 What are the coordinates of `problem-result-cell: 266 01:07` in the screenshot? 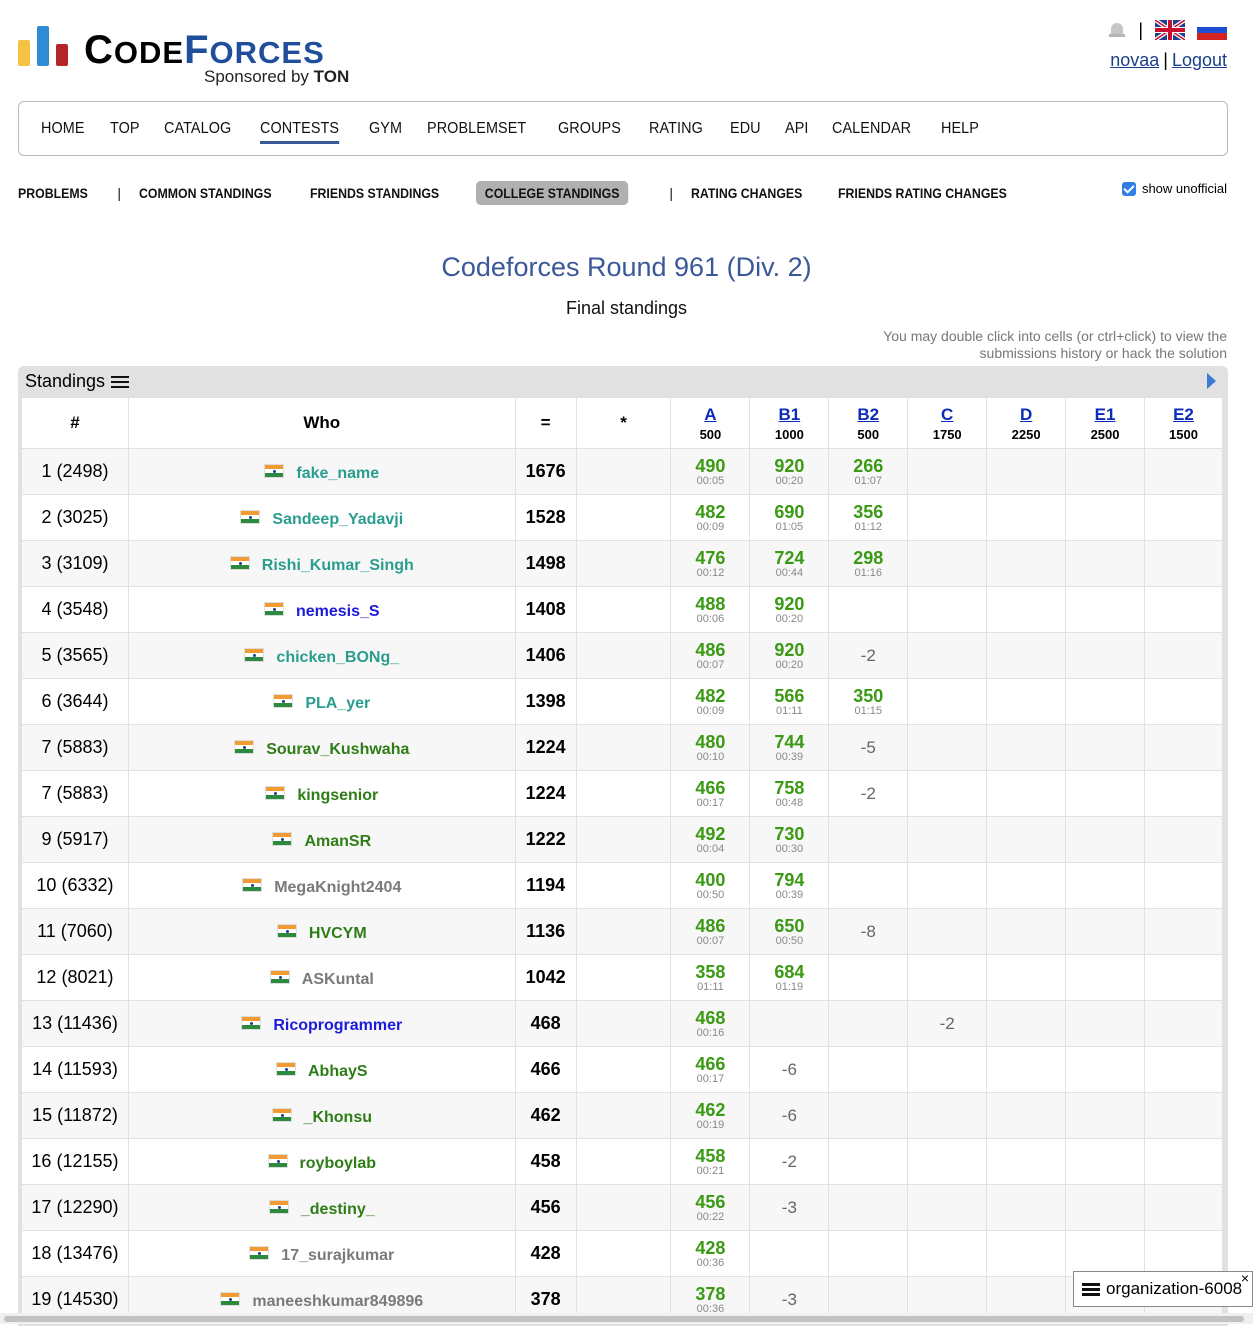 It's located at (868, 471).